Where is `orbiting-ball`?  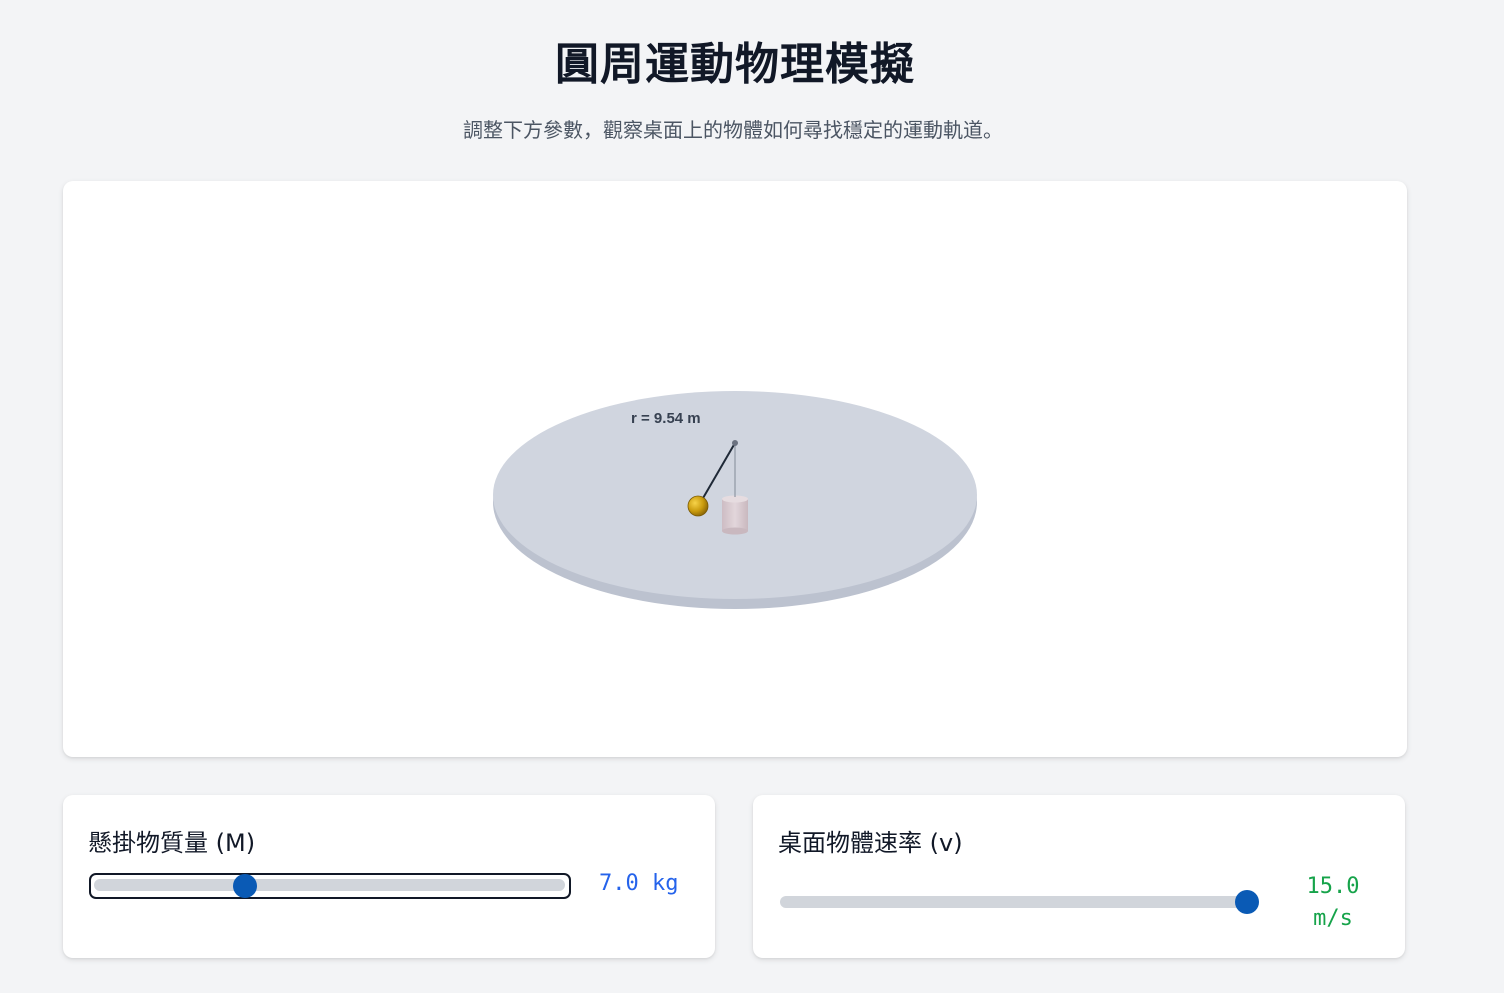
orbiting-ball is located at coordinates (698, 506).